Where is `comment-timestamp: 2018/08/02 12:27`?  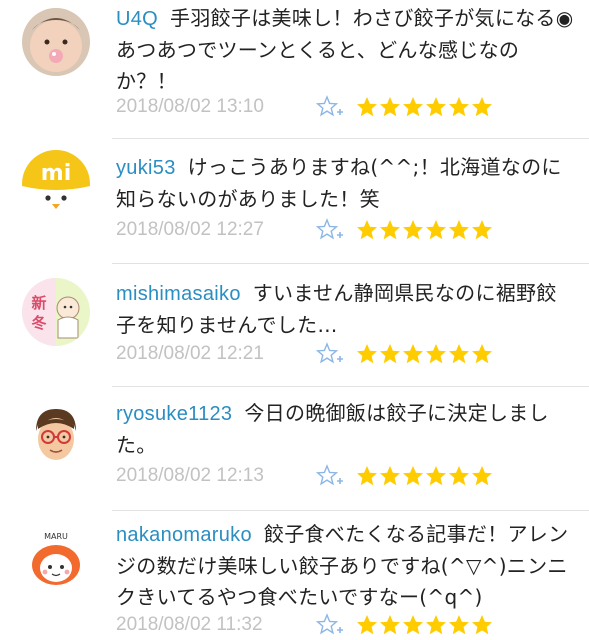
comment-timestamp: 2018/08/02 12:27 is located at coordinates (190, 229).